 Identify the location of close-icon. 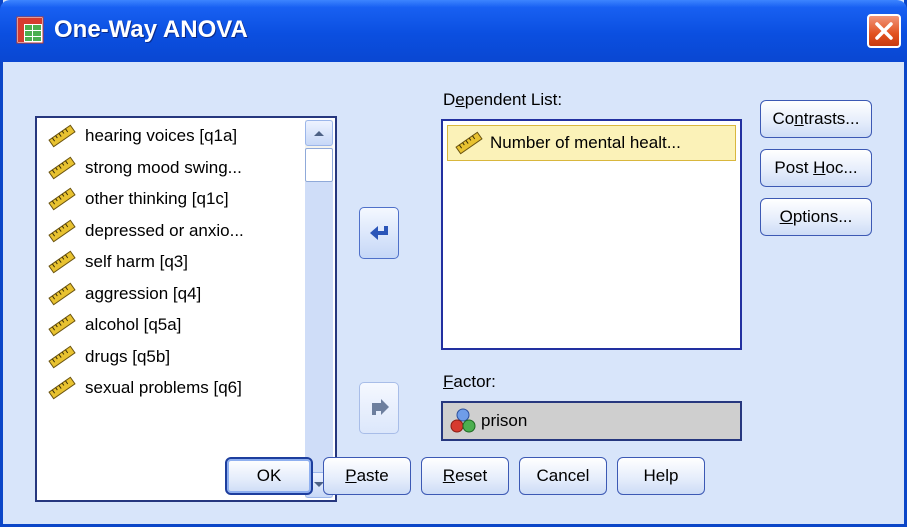
(884, 31).